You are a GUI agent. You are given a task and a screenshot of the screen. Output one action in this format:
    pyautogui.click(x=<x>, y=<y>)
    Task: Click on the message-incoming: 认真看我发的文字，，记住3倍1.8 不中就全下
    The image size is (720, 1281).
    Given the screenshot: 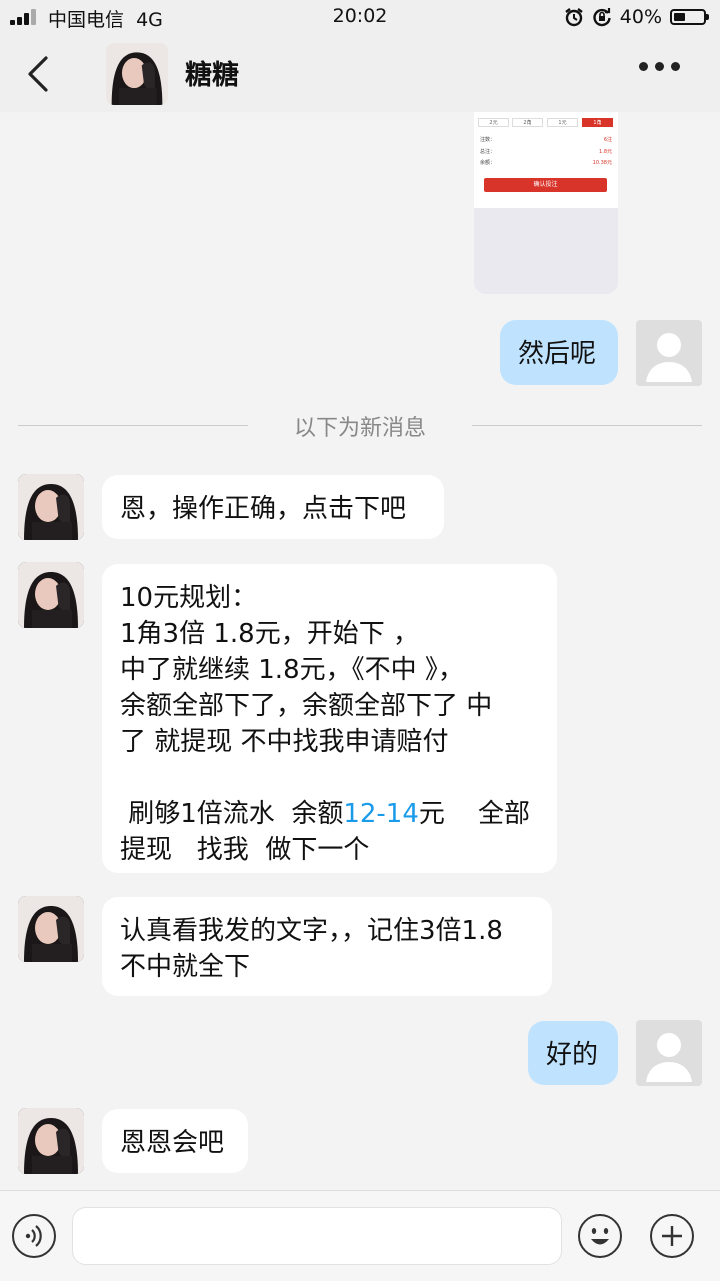 What is the action you would take?
    pyautogui.click(x=327, y=946)
    